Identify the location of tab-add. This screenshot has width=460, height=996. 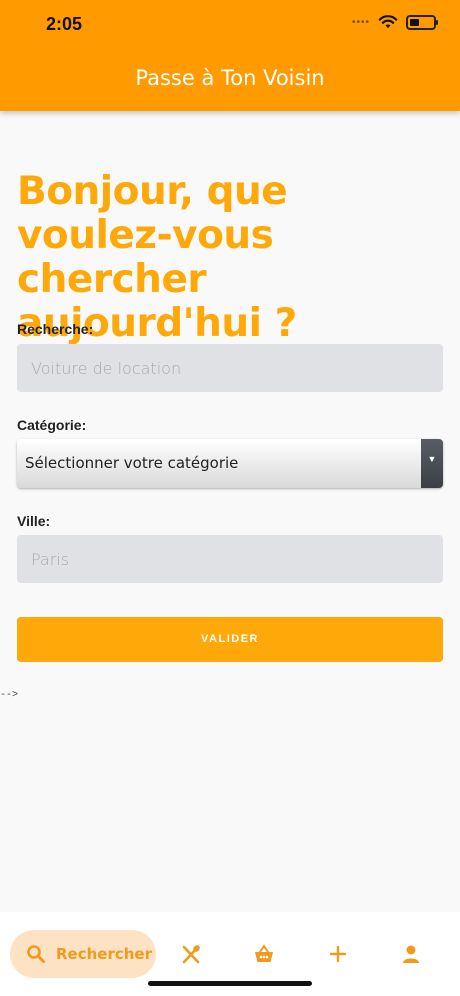
(338, 954).